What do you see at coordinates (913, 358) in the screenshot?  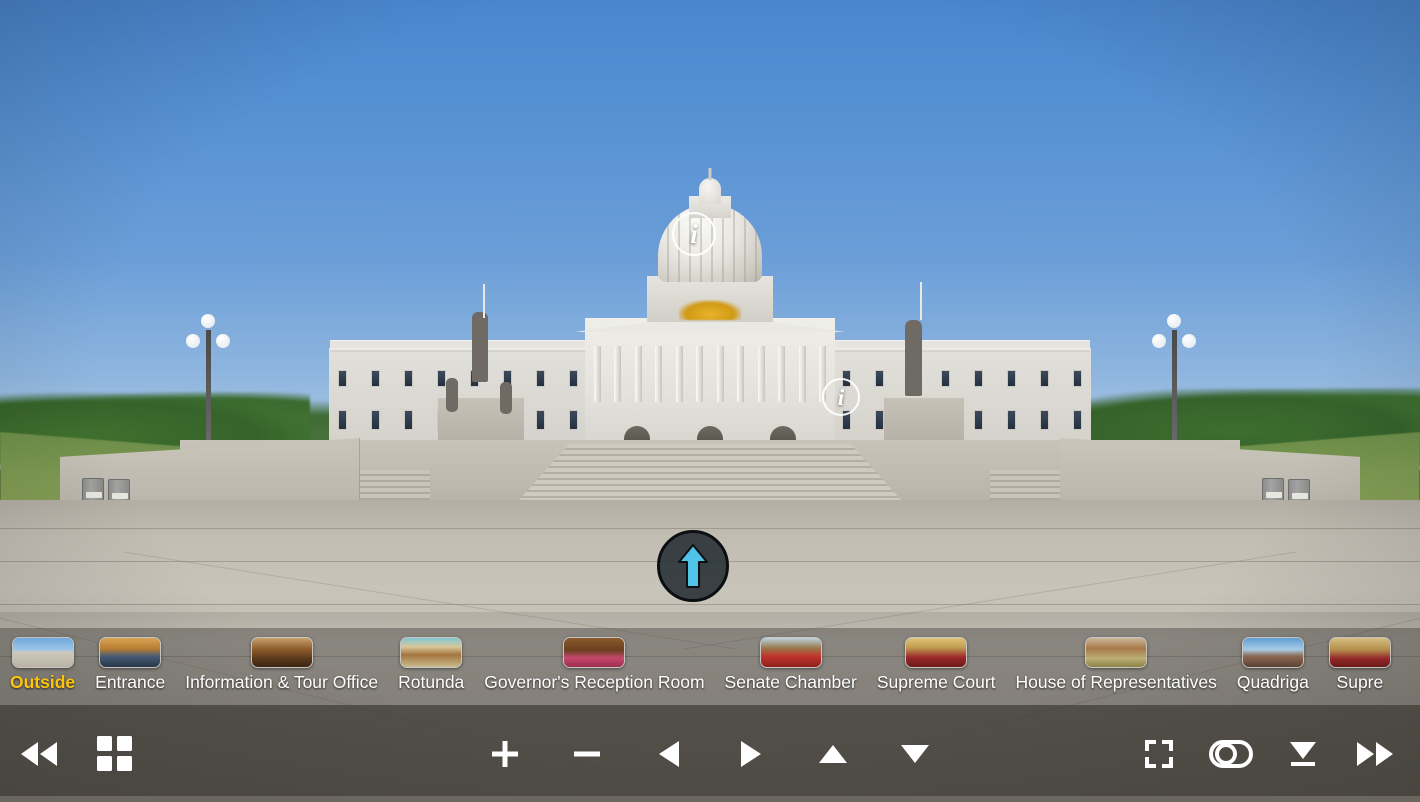 I see `monument-statue-right` at bounding box center [913, 358].